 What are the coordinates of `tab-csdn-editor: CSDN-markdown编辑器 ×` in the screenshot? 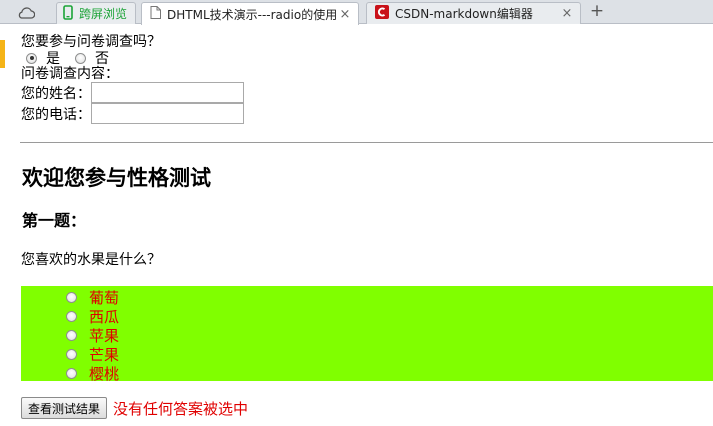 It's located at (473, 13).